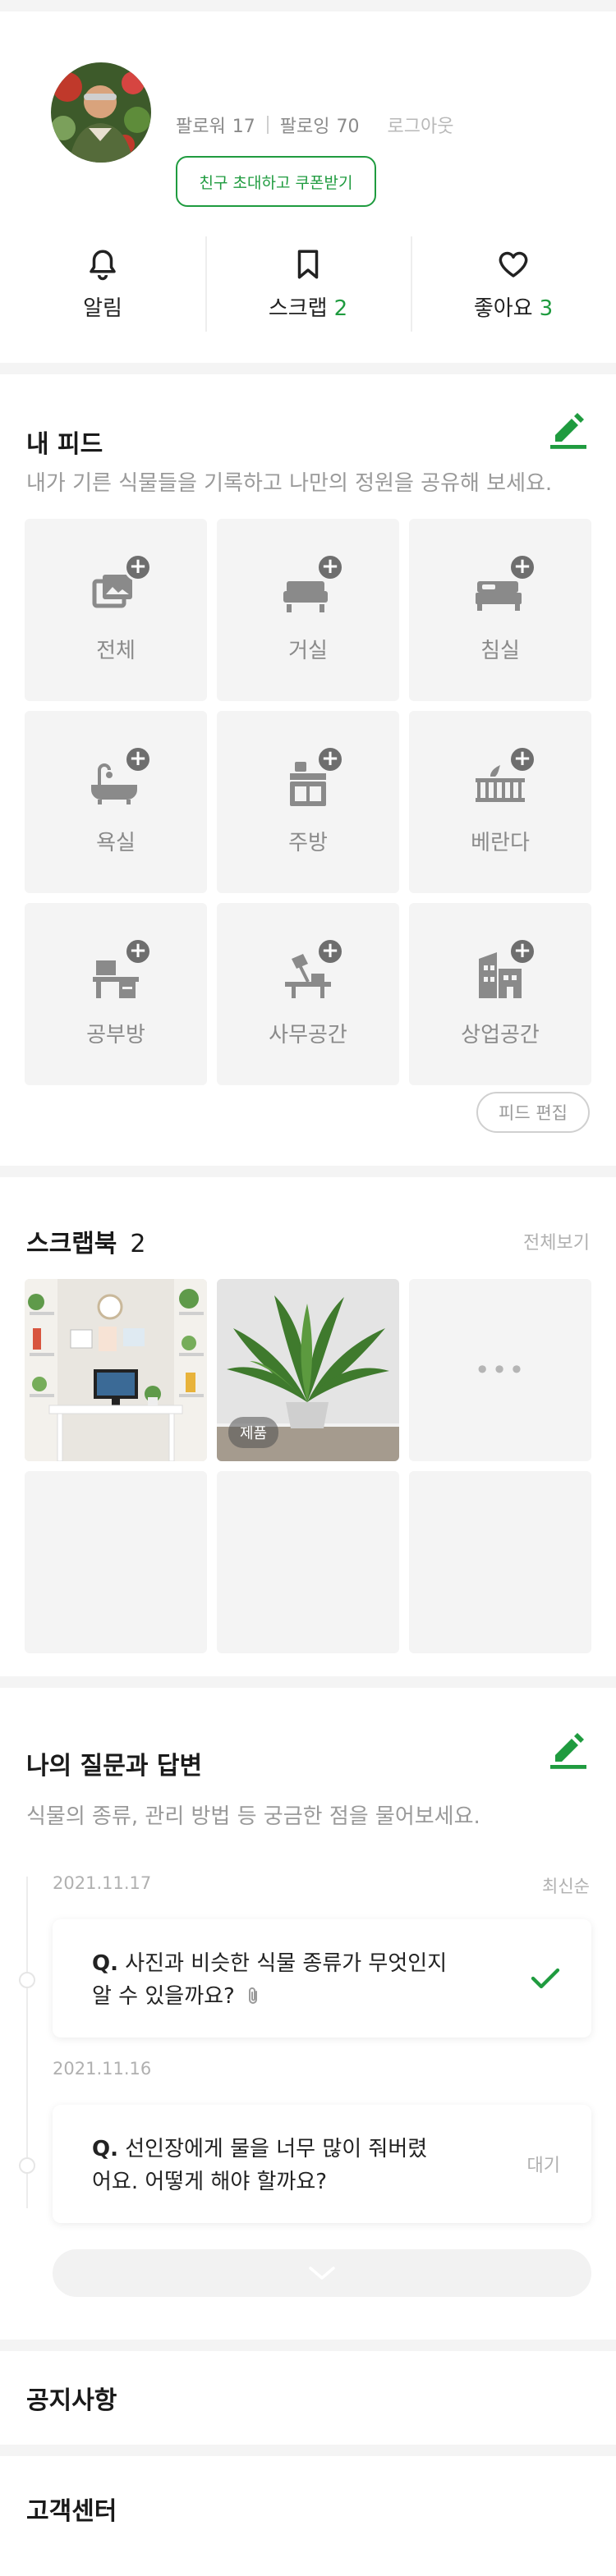  I want to click on more-dots-icon: •••, so click(500, 1370).